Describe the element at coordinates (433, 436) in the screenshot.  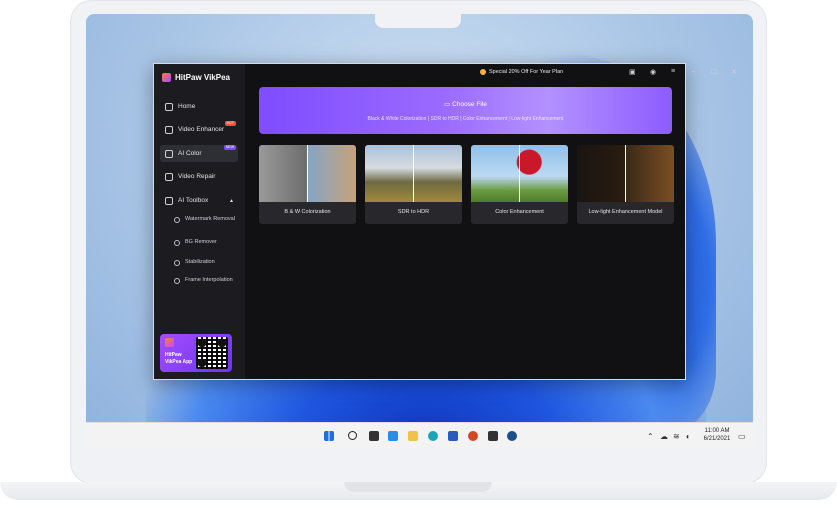
I see `edge-icon` at that location.